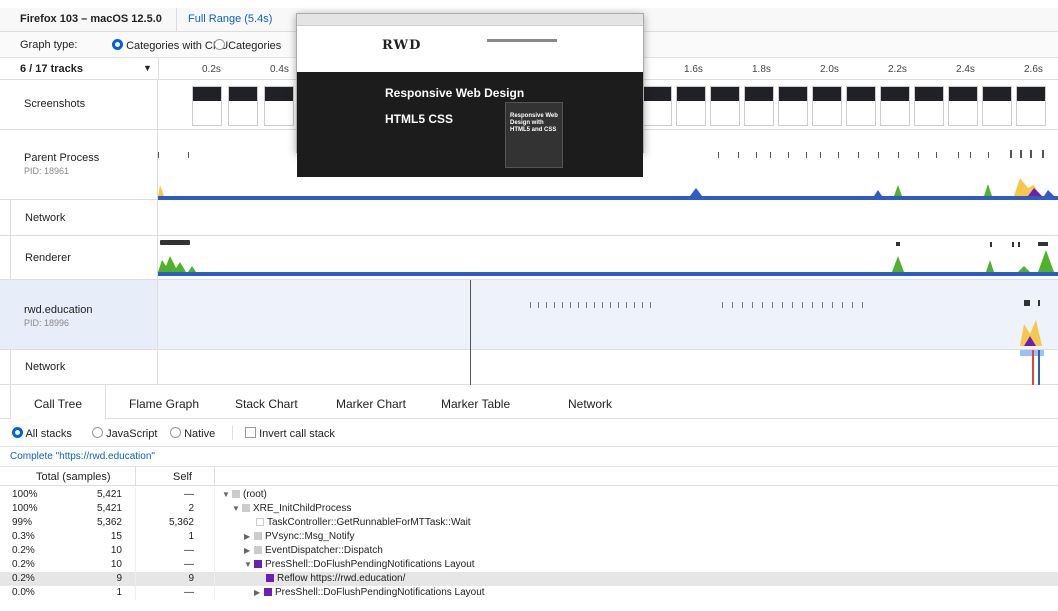  Describe the element at coordinates (529, 258) in the screenshot. I see `renderer-track: Renderer` at that location.